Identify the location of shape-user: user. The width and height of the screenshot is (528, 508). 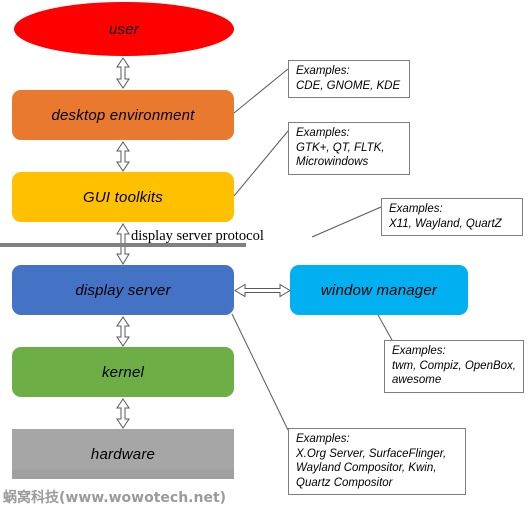
(124, 29).